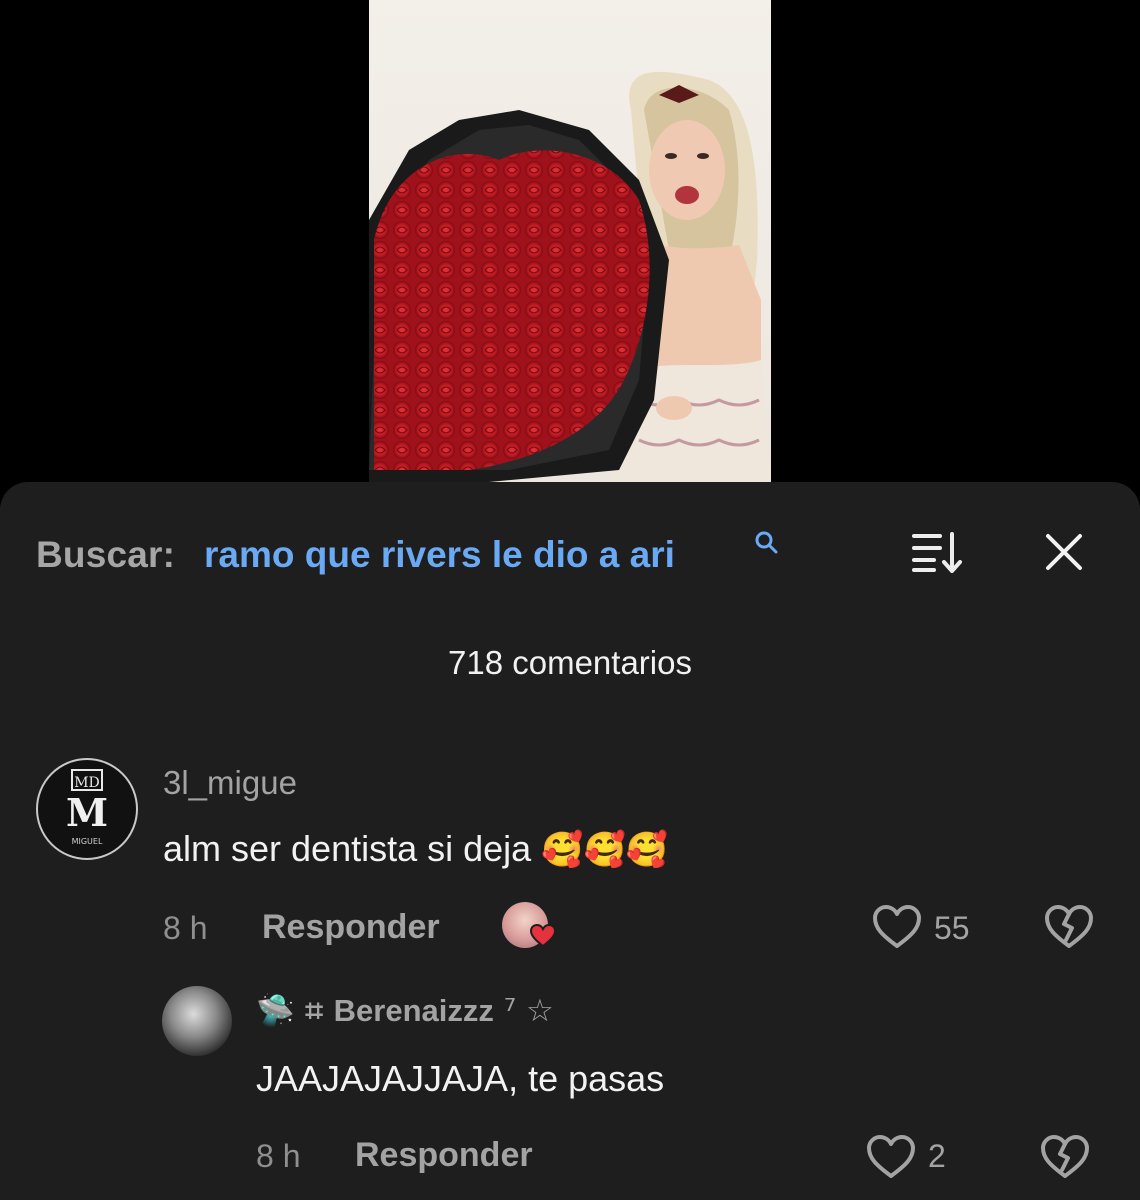 The image size is (1140, 1200). What do you see at coordinates (570, 276) in the screenshot?
I see `video-image` at bounding box center [570, 276].